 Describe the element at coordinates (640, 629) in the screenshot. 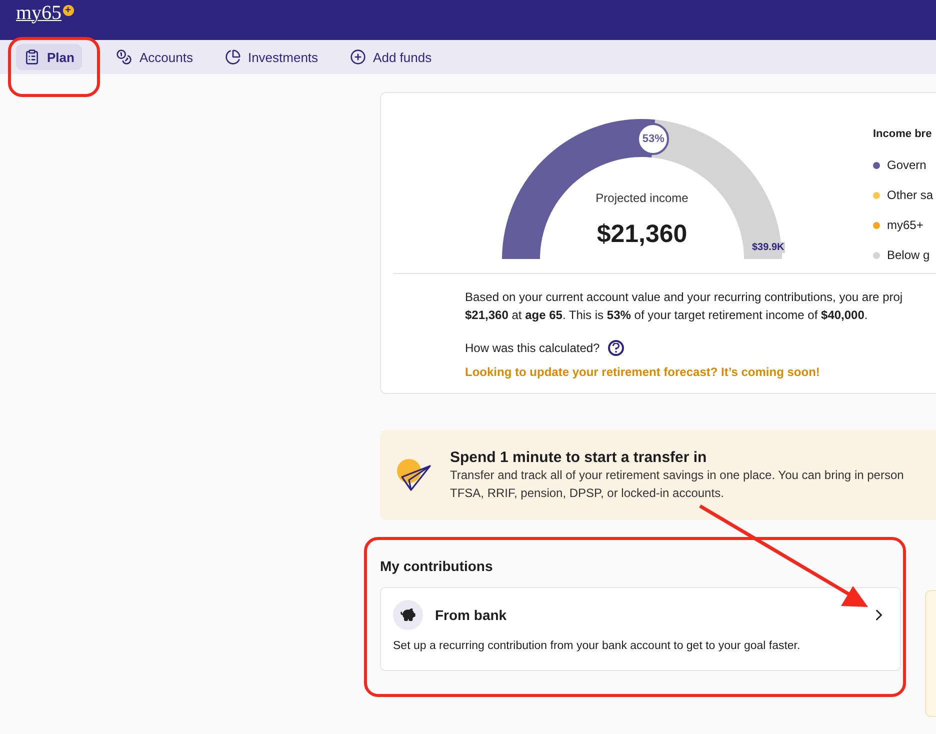

I see `contribution-card: From bank Set up a recurring contribution from your bank account to get to your goal faster.` at that location.